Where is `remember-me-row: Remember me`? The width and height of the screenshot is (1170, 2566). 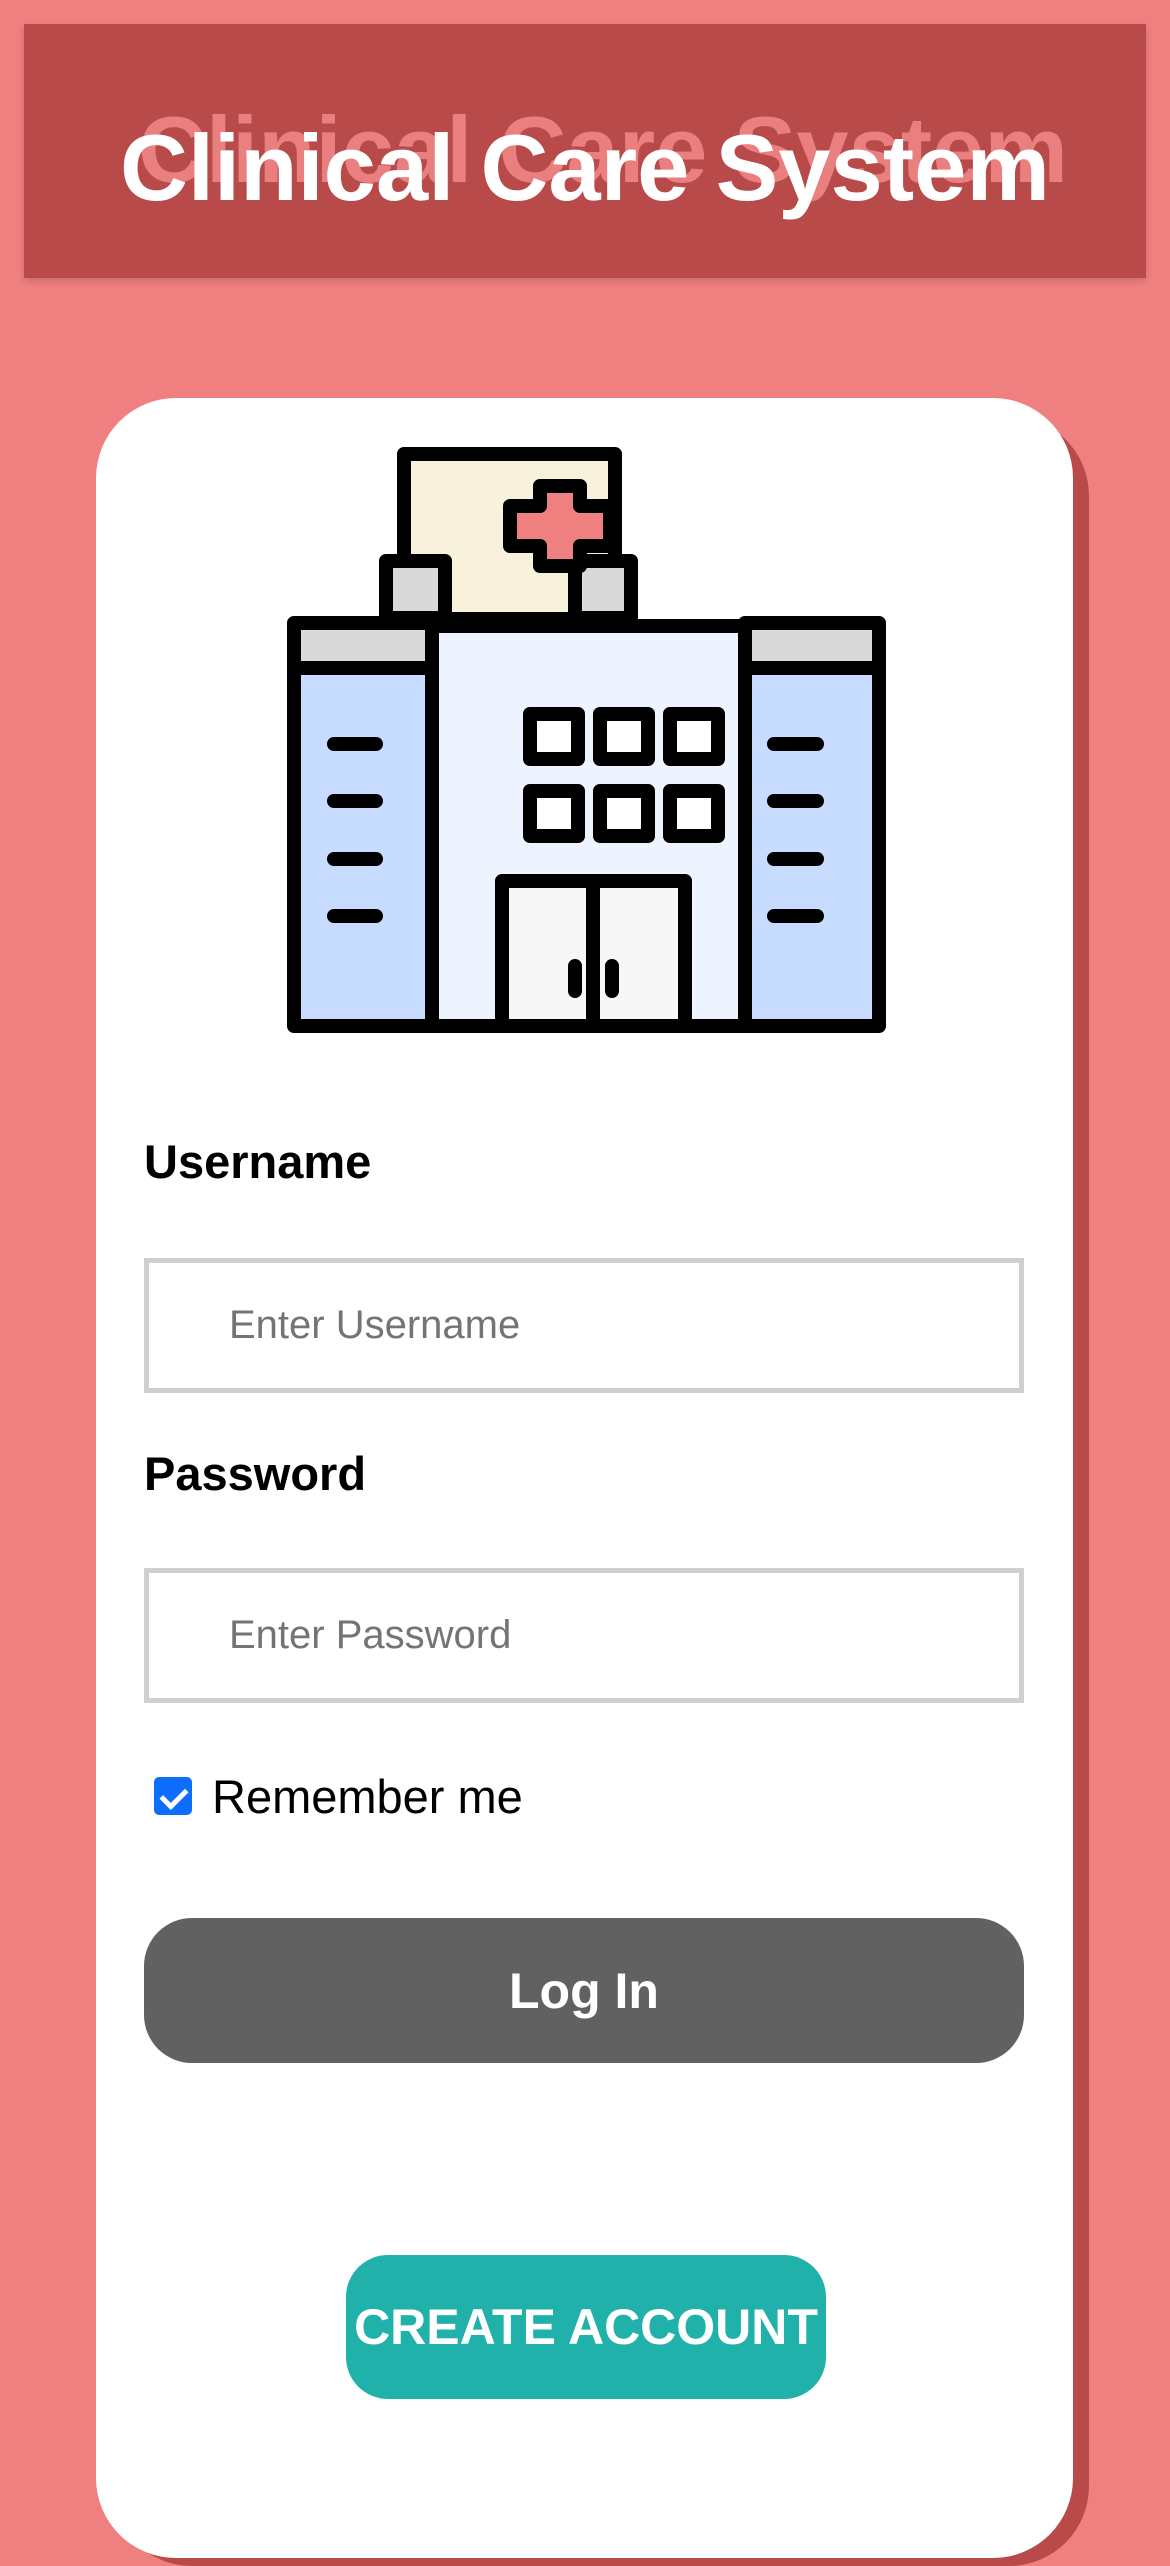 remember-me-row: Remember me is located at coordinates (338, 1796).